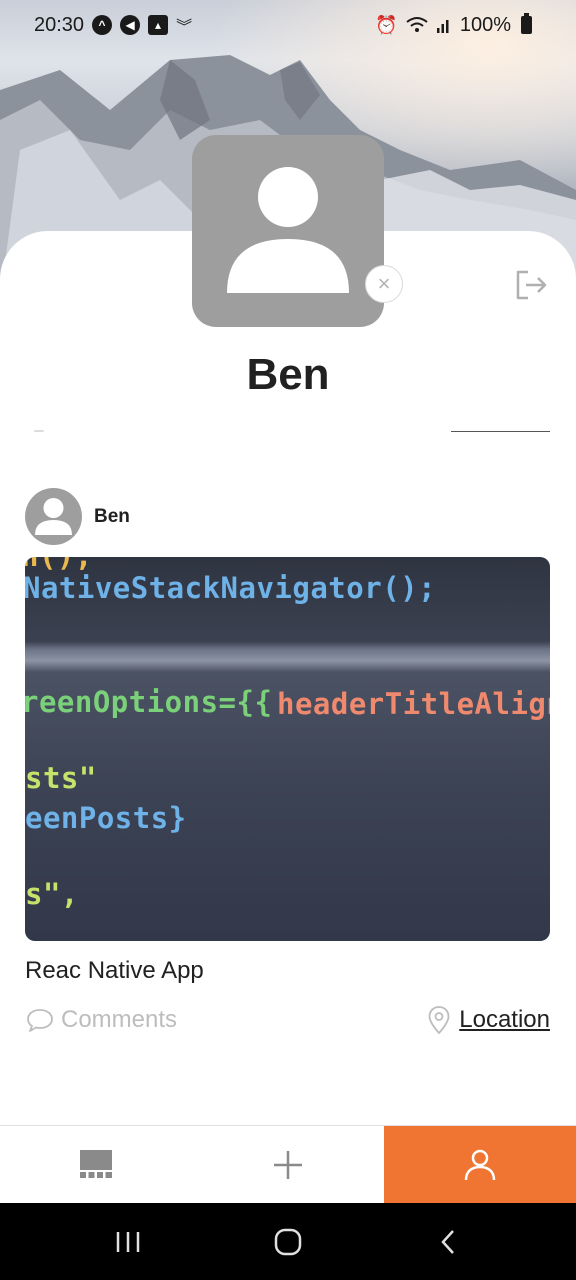 The height and width of the screenshot is (1280, 576). Describe the element at coordinates (417, 24) in the screenshot. I see `wifi-icon` at that location.